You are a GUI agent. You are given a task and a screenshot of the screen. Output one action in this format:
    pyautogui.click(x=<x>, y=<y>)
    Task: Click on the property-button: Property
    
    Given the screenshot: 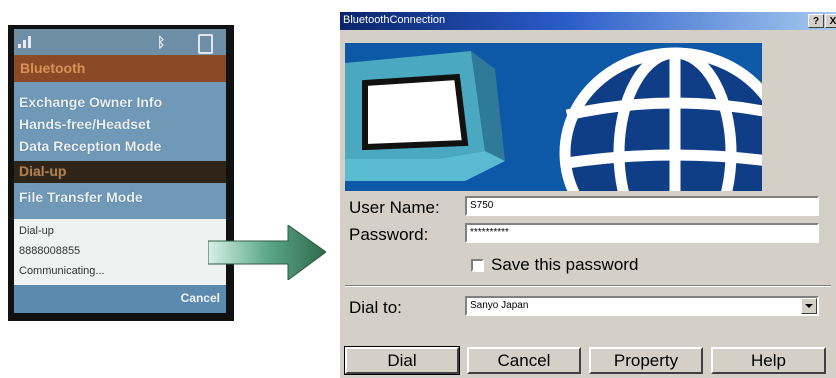 What is the action you would take?
    pyautogui.click(x=646, y=360)
    